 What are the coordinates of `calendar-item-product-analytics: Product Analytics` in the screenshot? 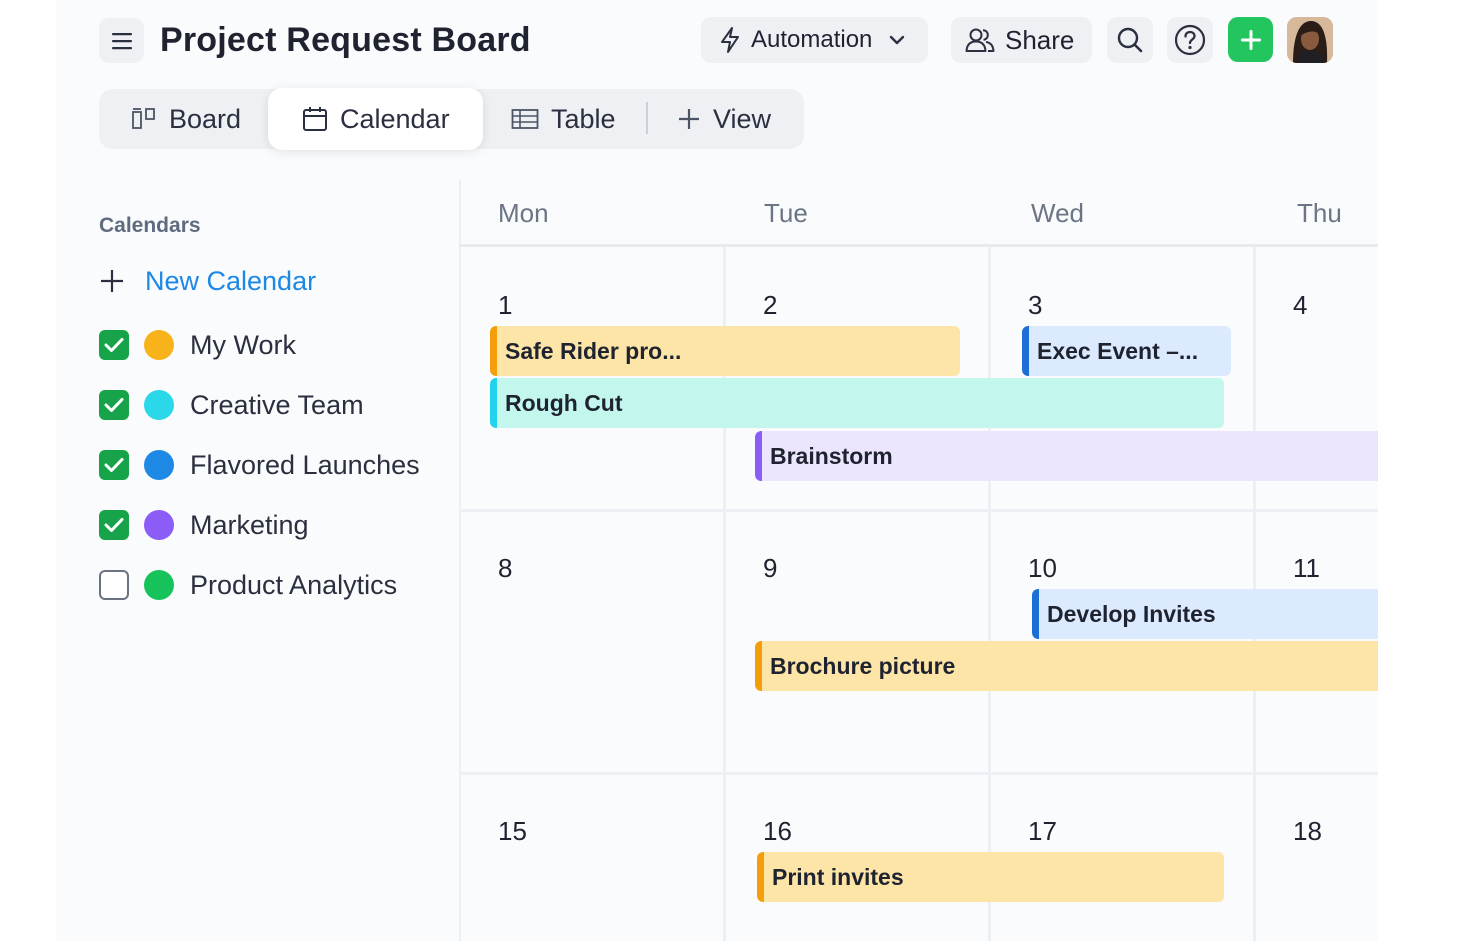 It's located at (248, 585).